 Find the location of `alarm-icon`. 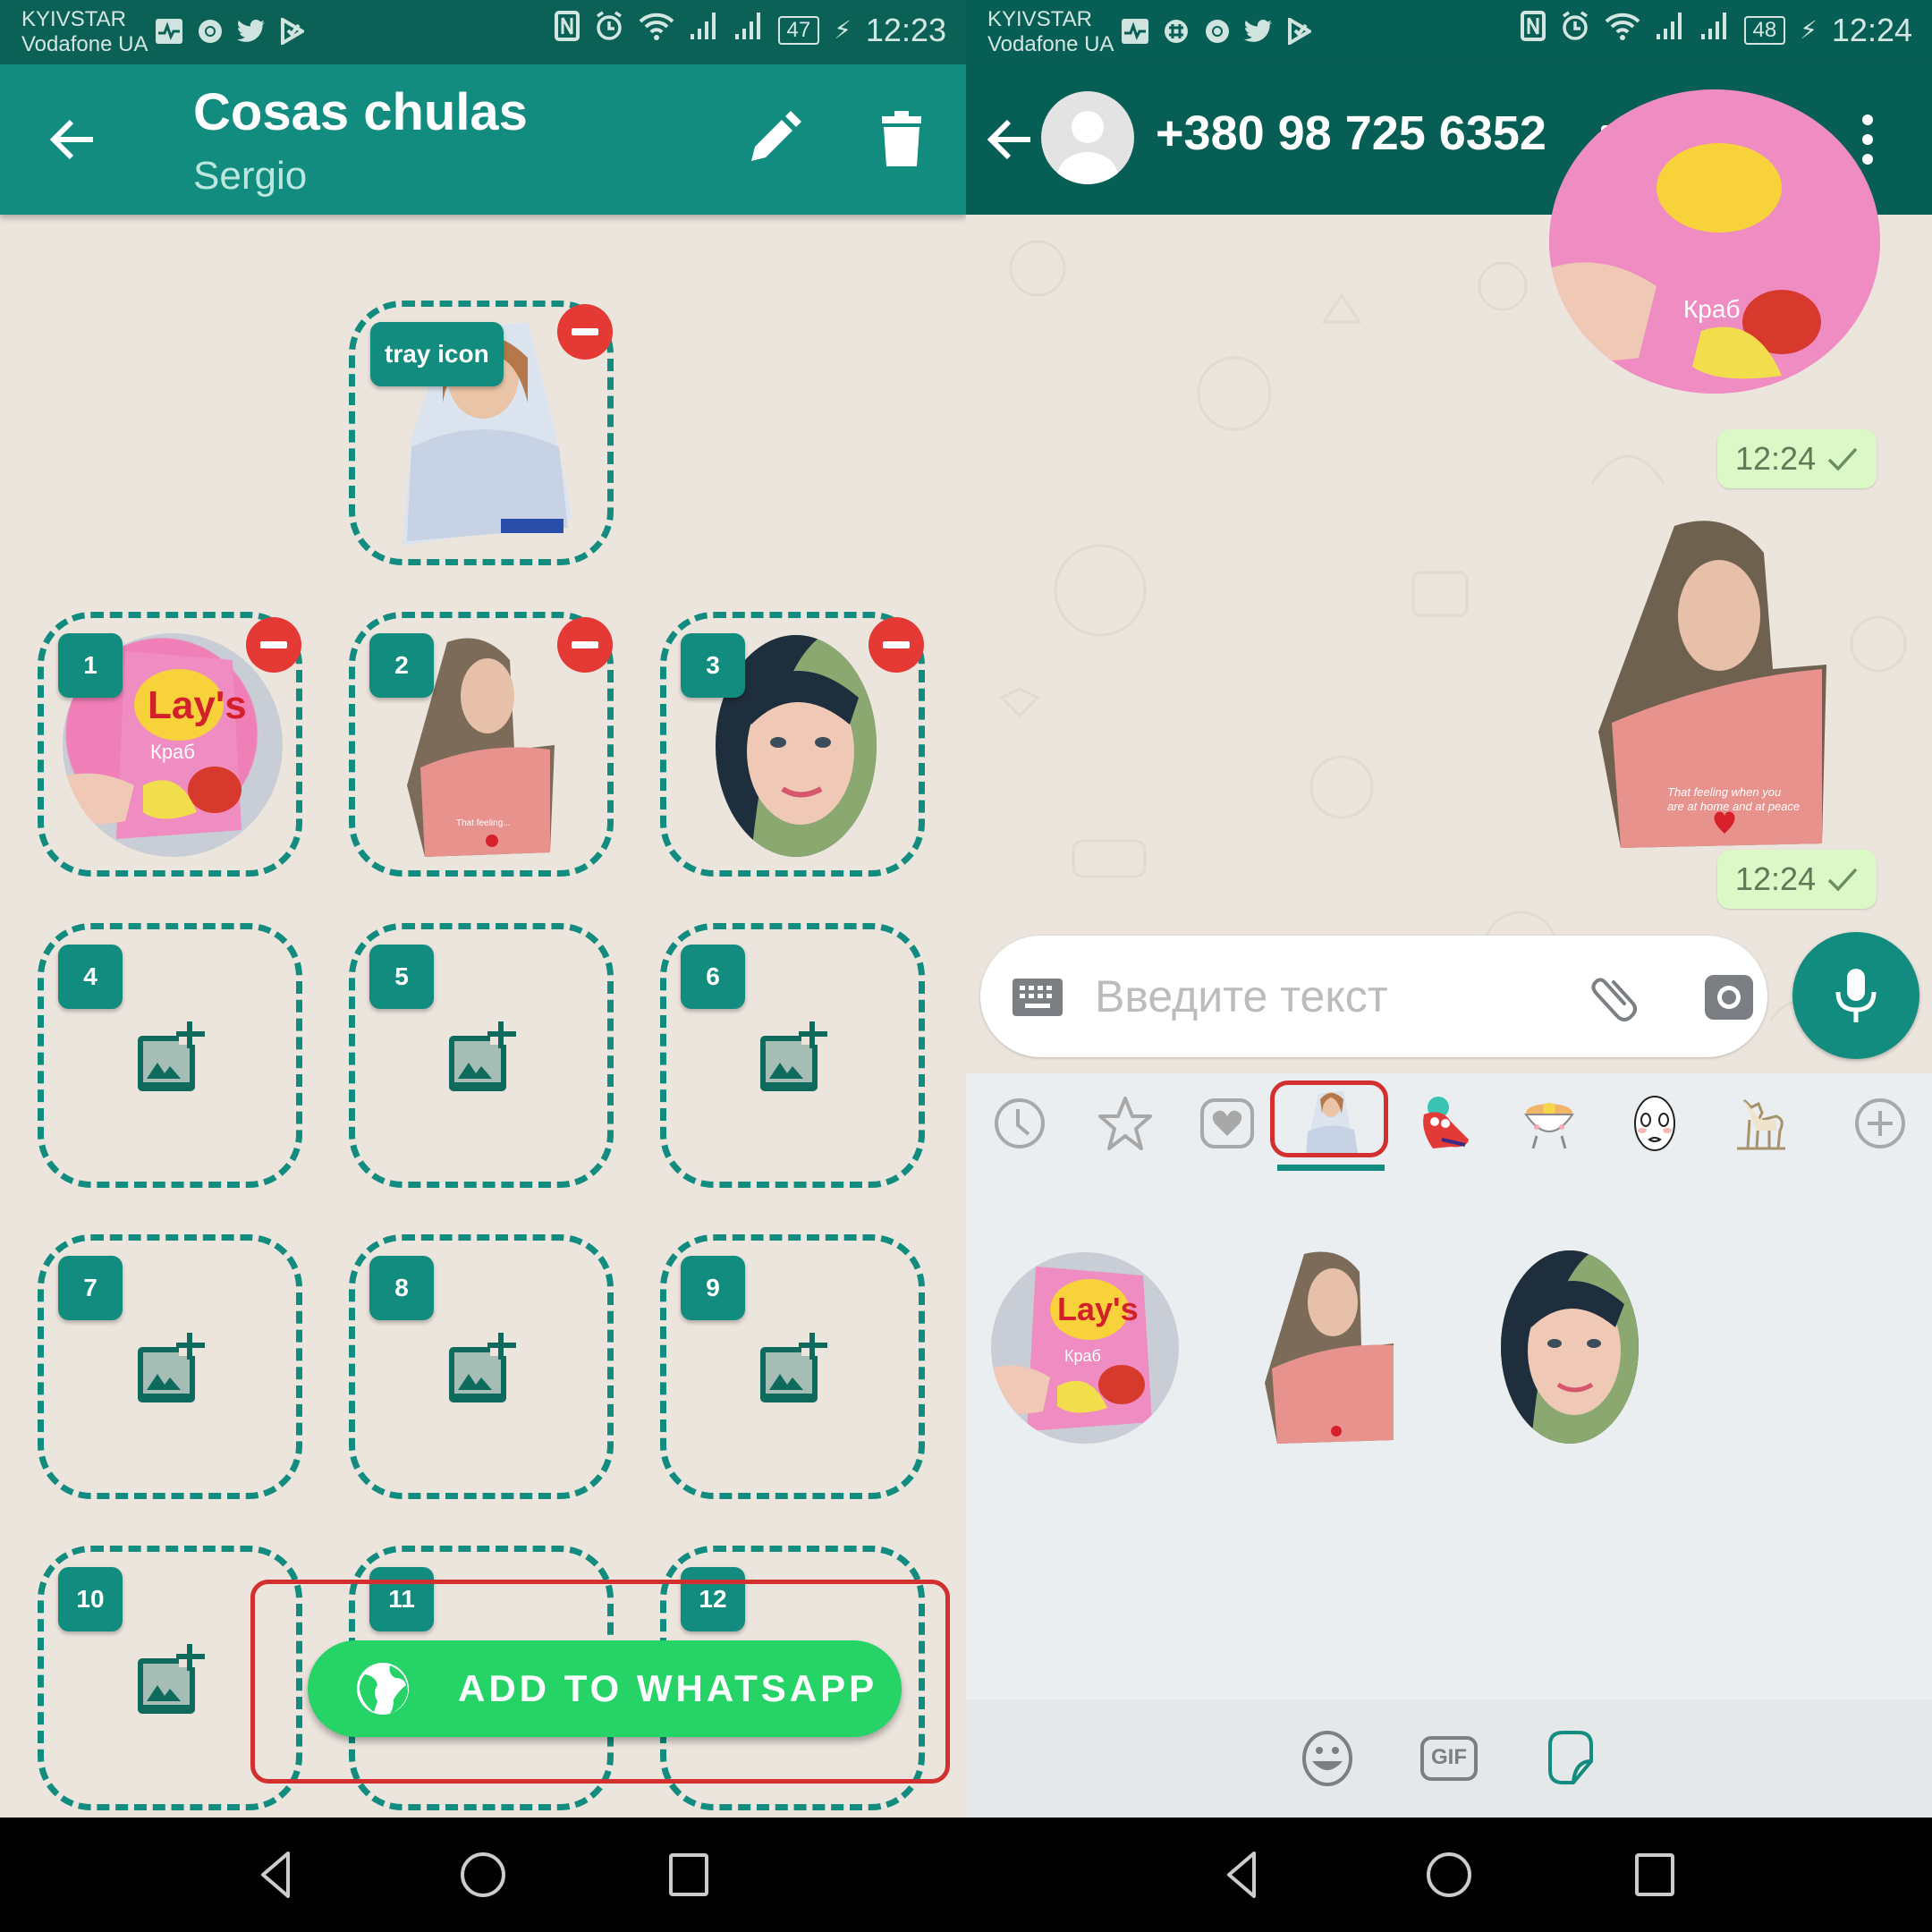

alarm-icon is located at coordinates (609, 30).